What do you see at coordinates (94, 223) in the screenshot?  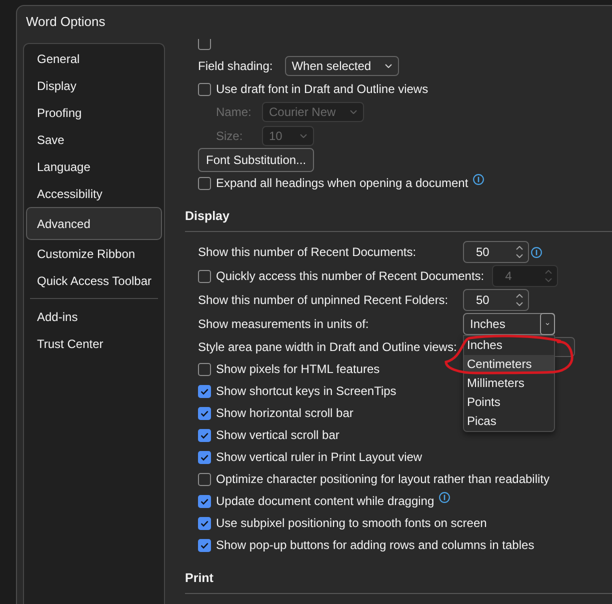 I see `sidebar-item: Advanced` at bounding box center [94, 223].